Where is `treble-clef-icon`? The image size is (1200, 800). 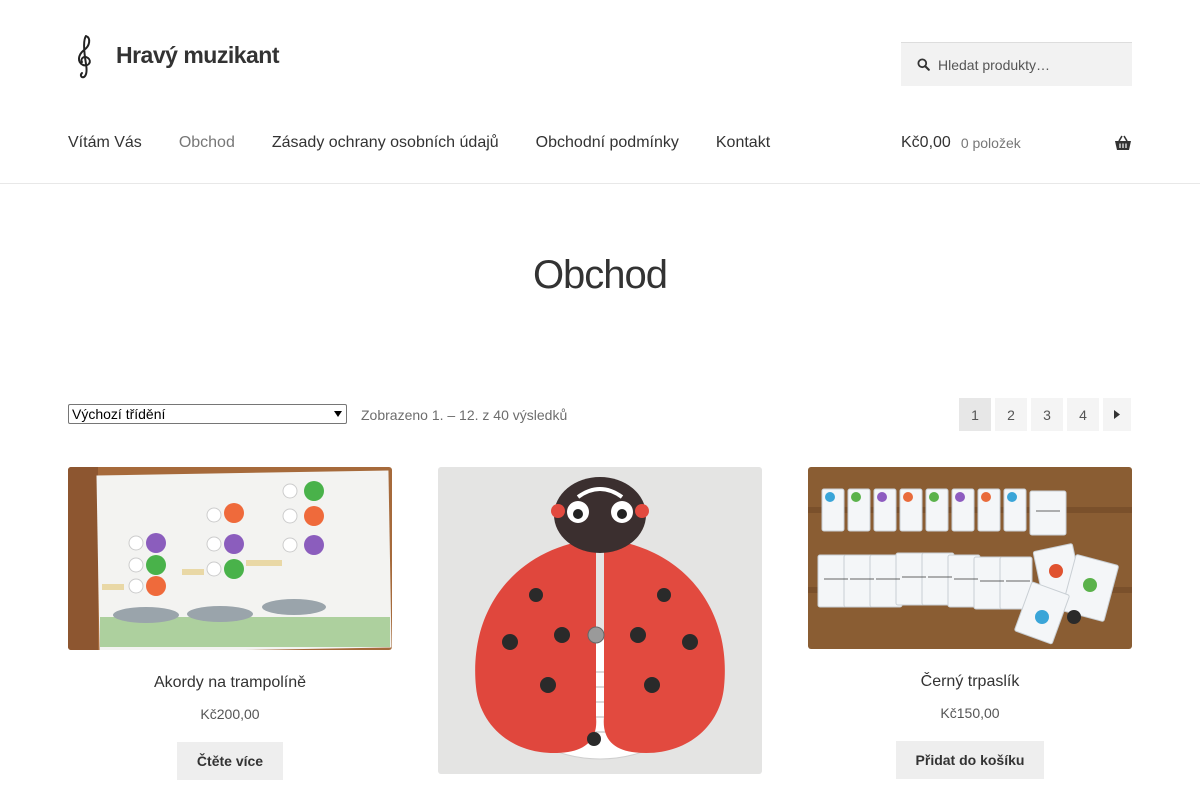 treble-clef-icon is located at coordinates (84, 57).